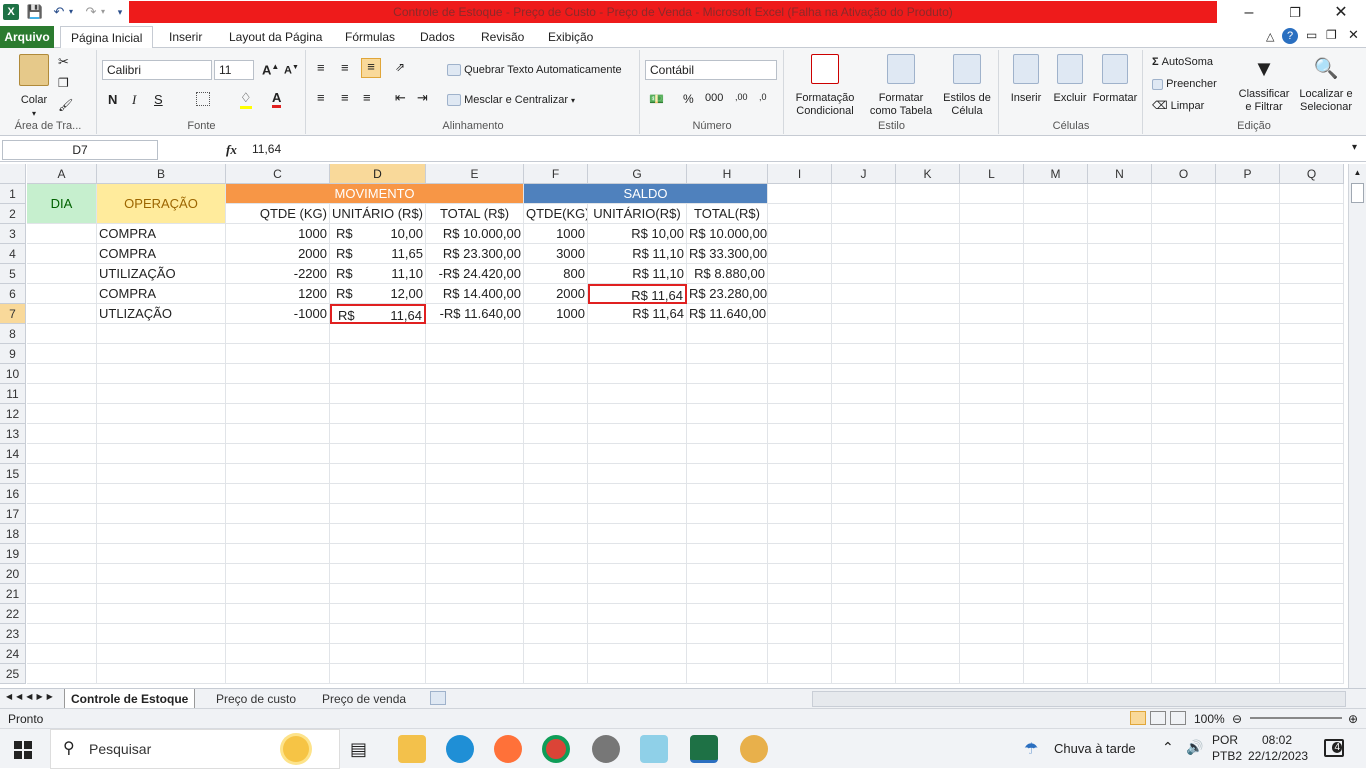 The image size is (1366, 769). What do you see at coordinates (1138, 718) in the screenshot?
I see `normal-view-icon` at bounding box center [1138, 718].